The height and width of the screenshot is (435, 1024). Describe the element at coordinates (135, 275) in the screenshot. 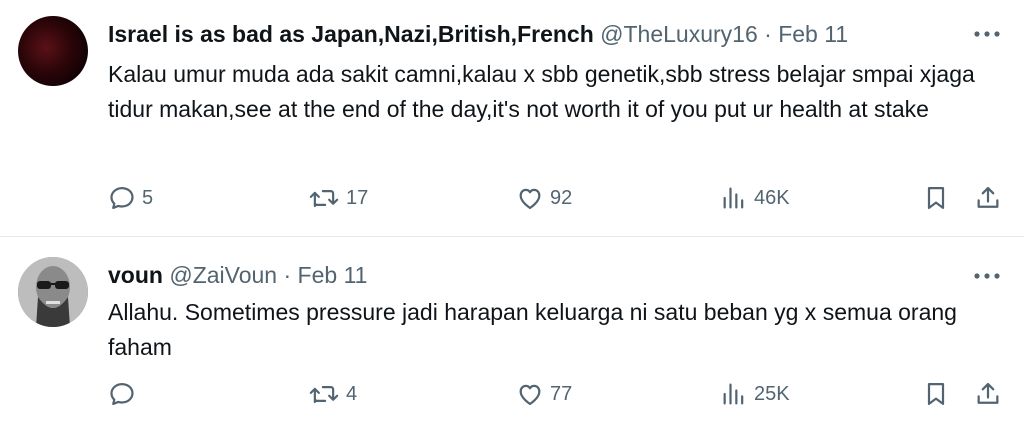

I see `display-name: voun` at that location.